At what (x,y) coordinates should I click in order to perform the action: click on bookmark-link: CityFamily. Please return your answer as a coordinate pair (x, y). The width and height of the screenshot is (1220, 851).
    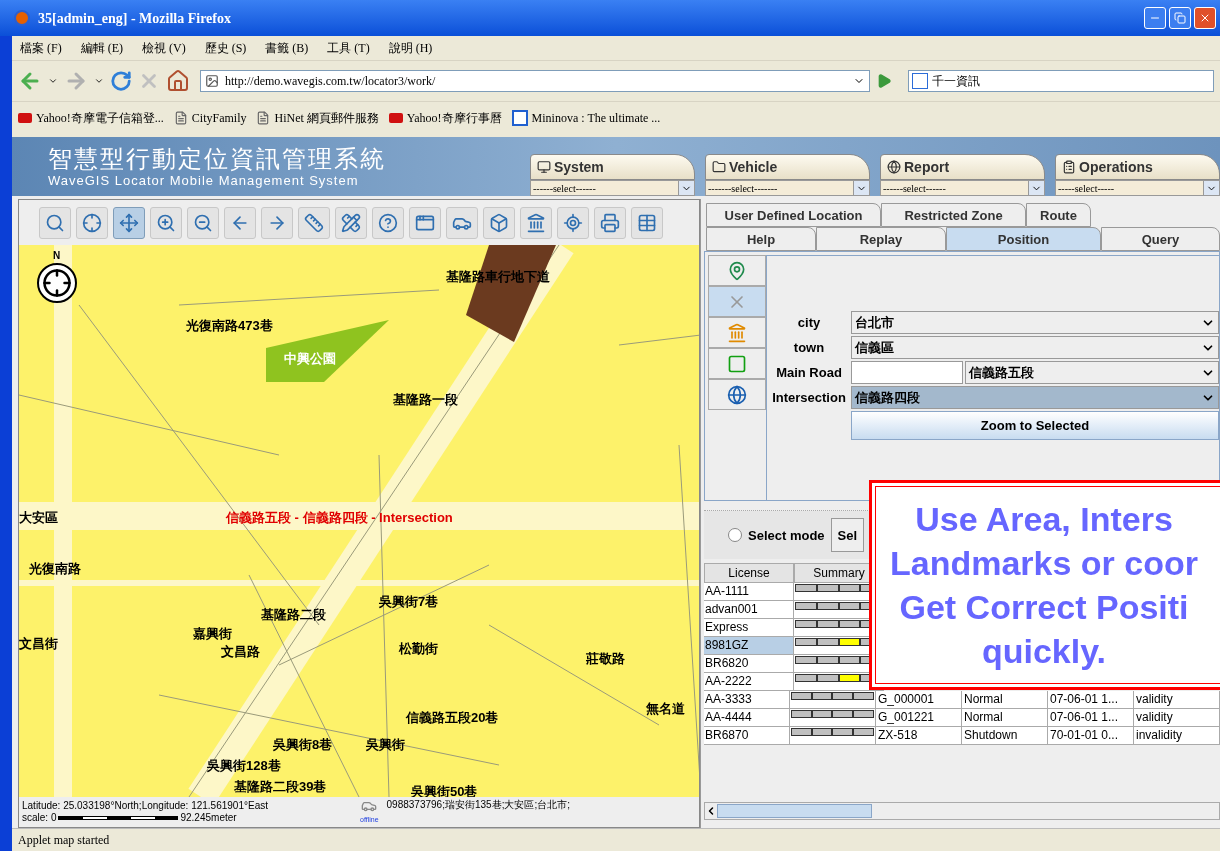
    Looking at the image, I should click on (219, 118).